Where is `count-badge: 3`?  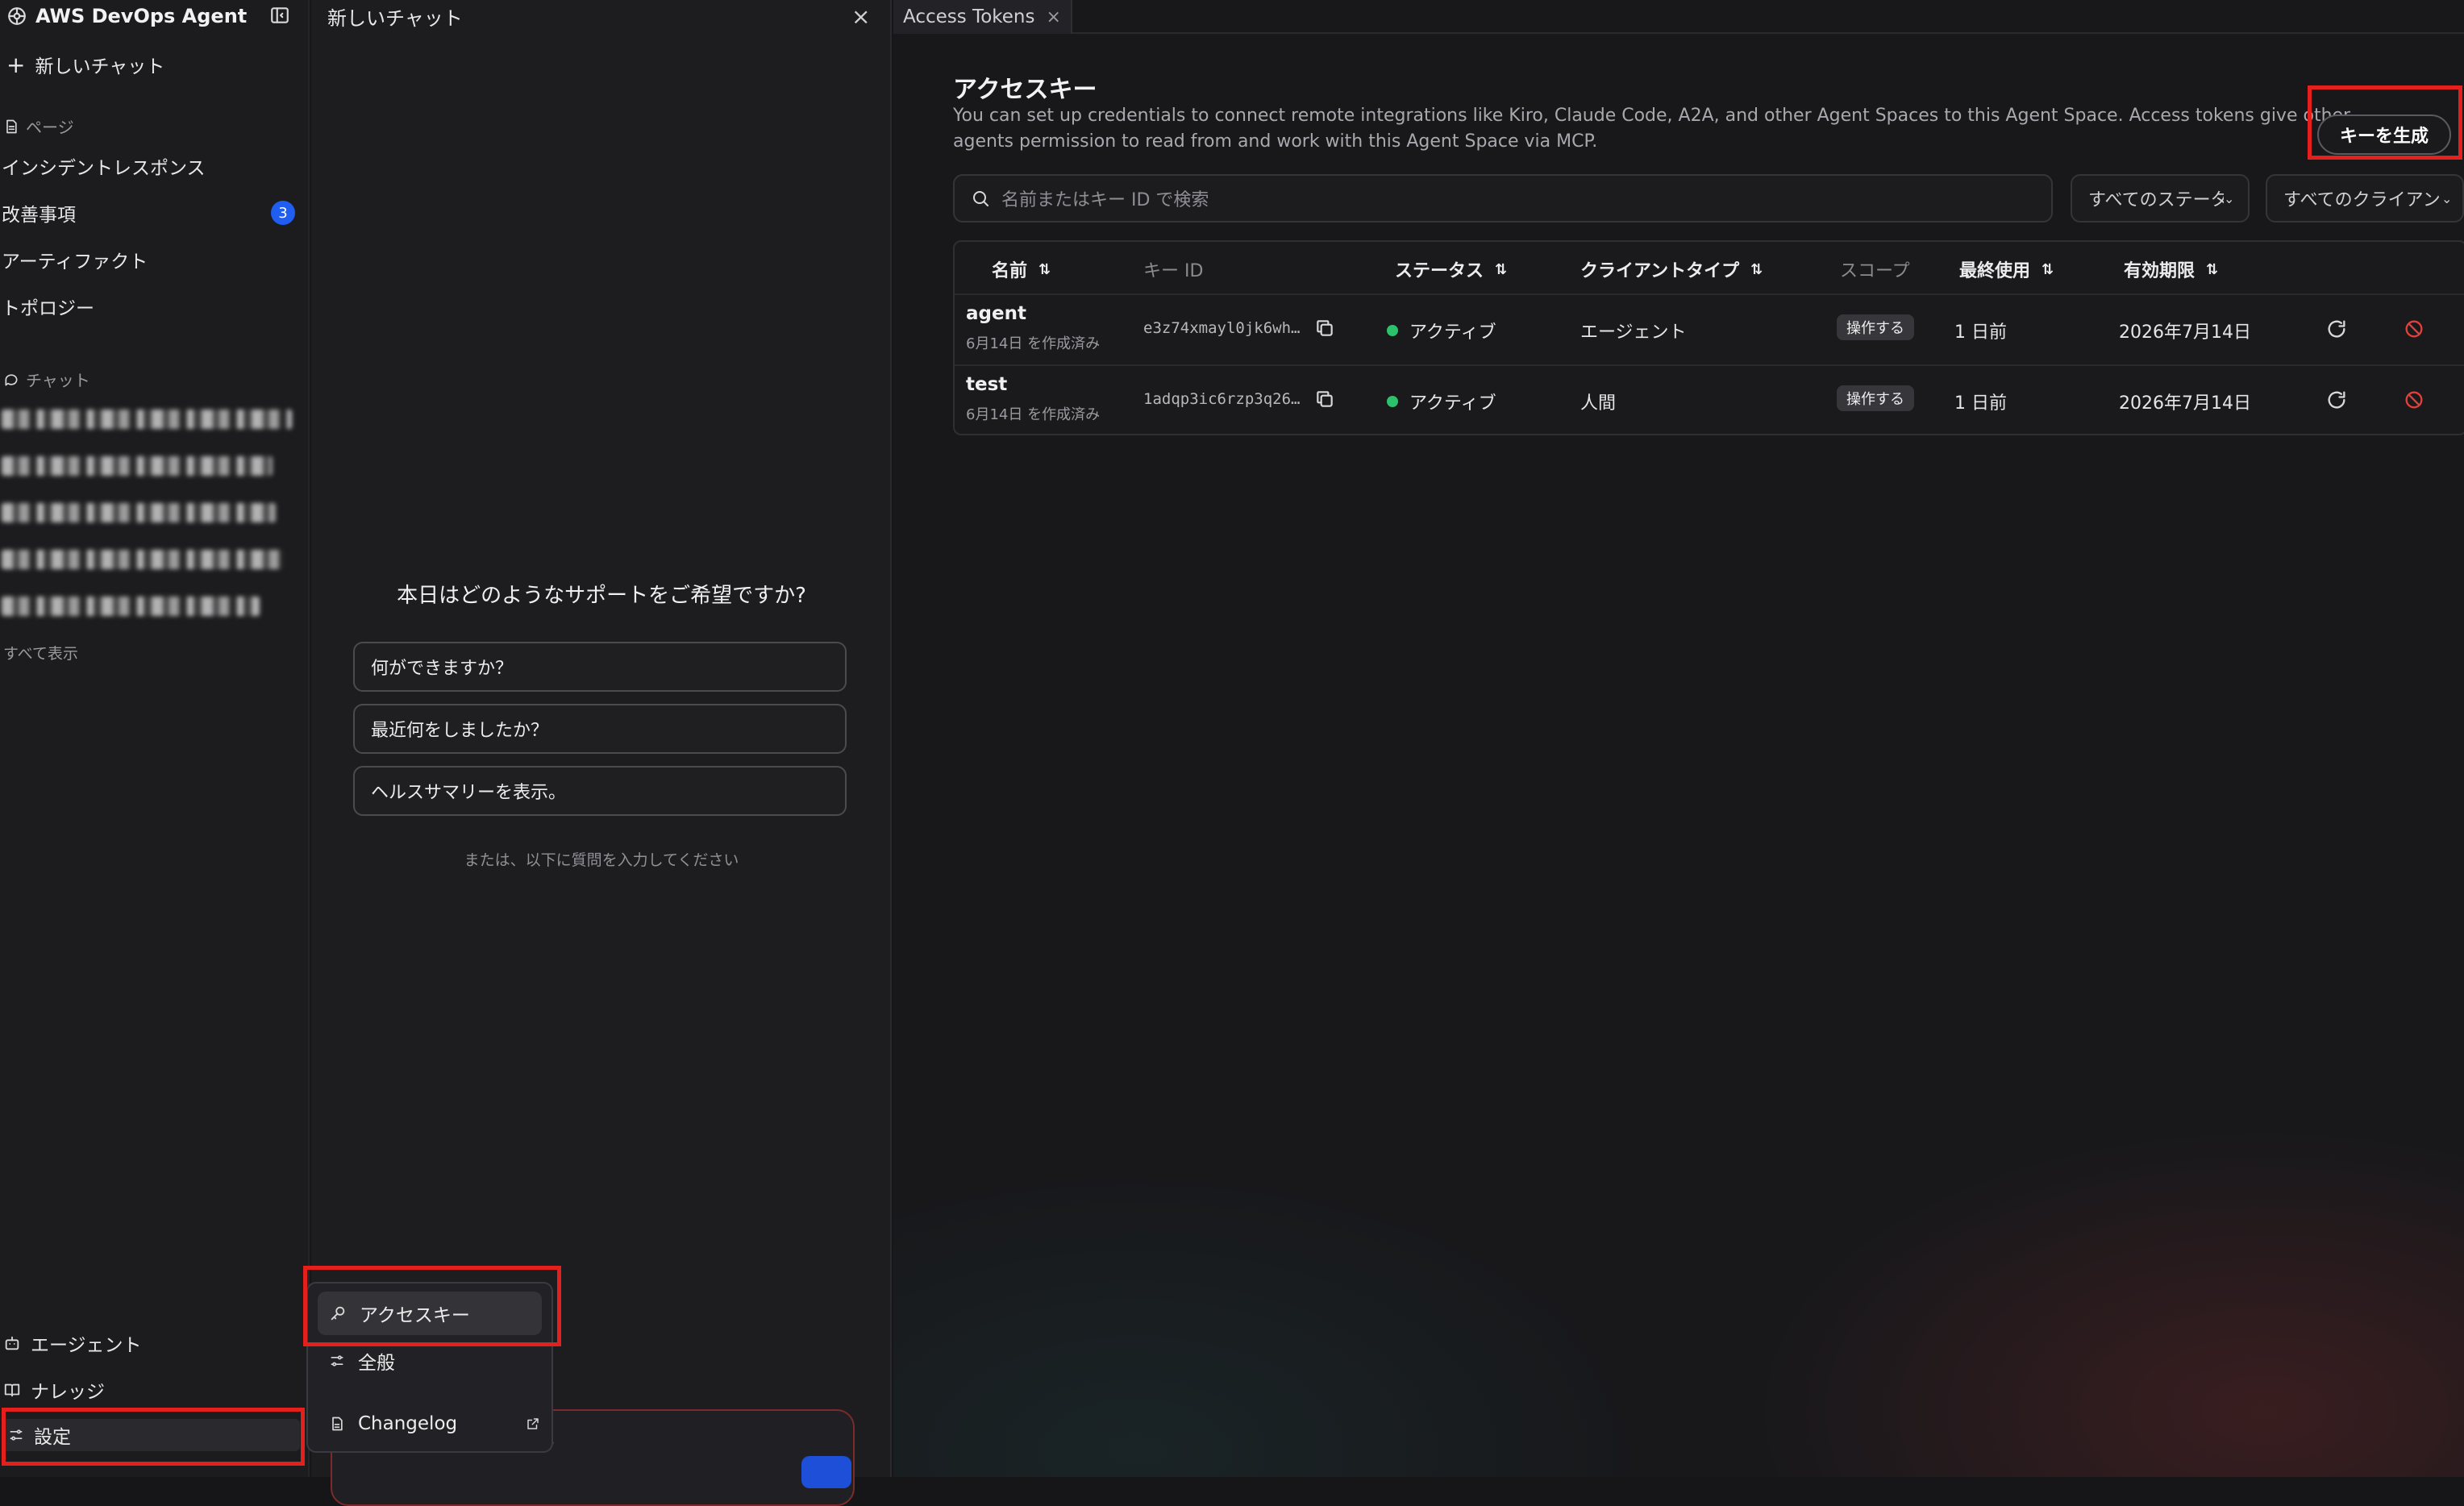
count-badge: 3 is located at coordinates (283, 213).